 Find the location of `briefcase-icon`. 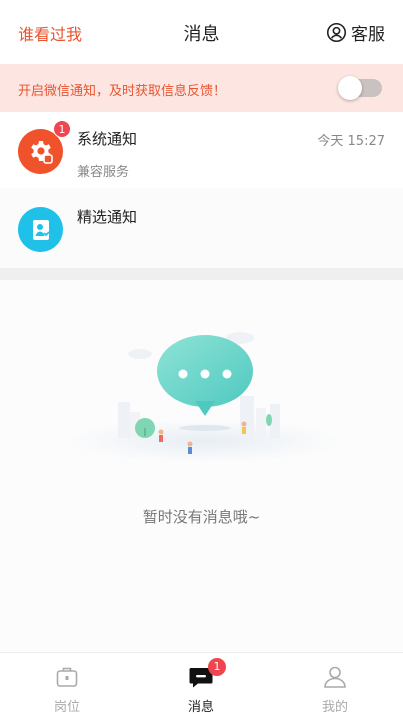

briefcase-icon is located at coordinates (67, 677).